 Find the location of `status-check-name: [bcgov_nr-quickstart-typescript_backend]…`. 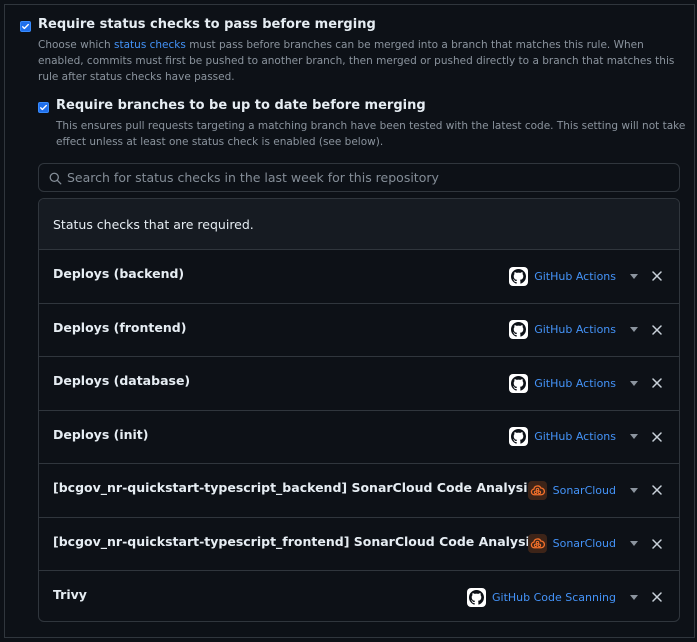

status-check-name: [bcgov_nr-quickstart-typescript_backend]… is located at coordinates (294, 487).